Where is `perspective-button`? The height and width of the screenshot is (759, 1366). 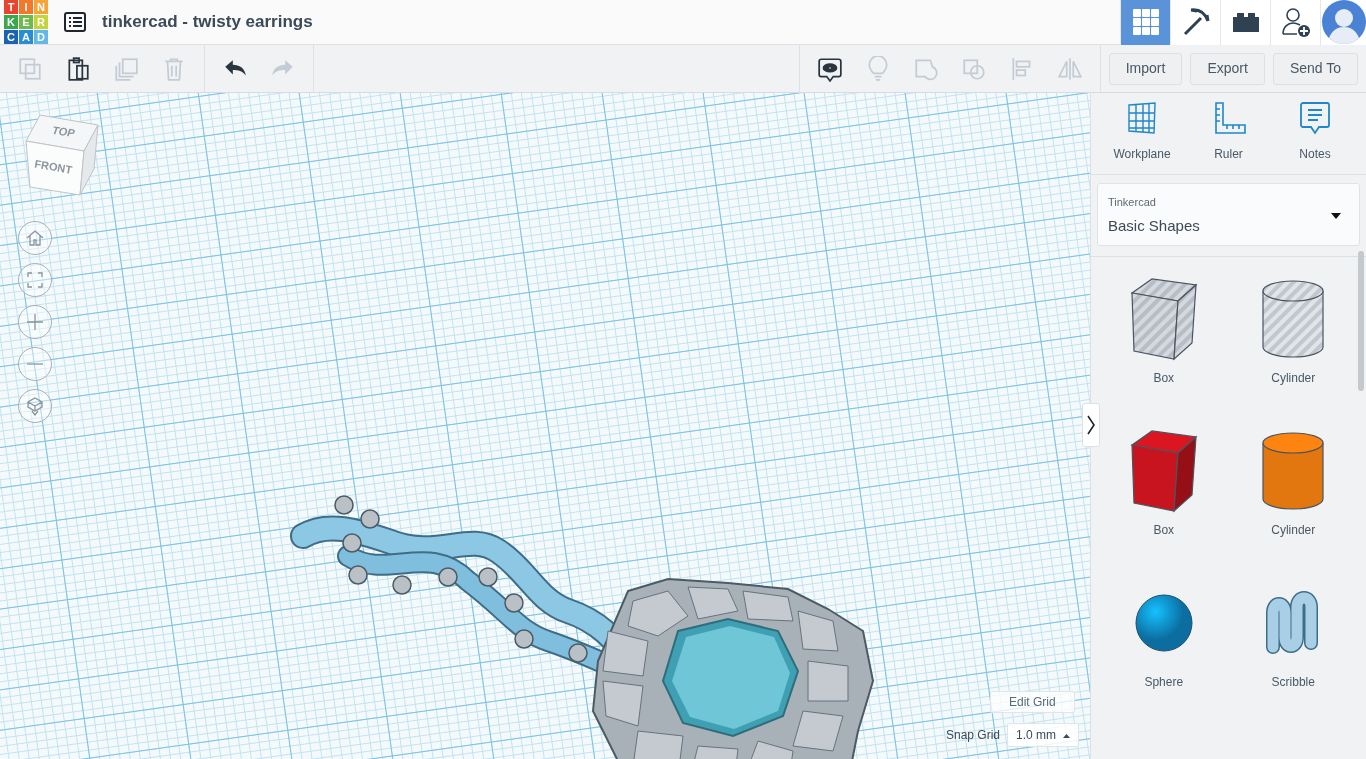 perspective-button is located at coordinates (35, 406).